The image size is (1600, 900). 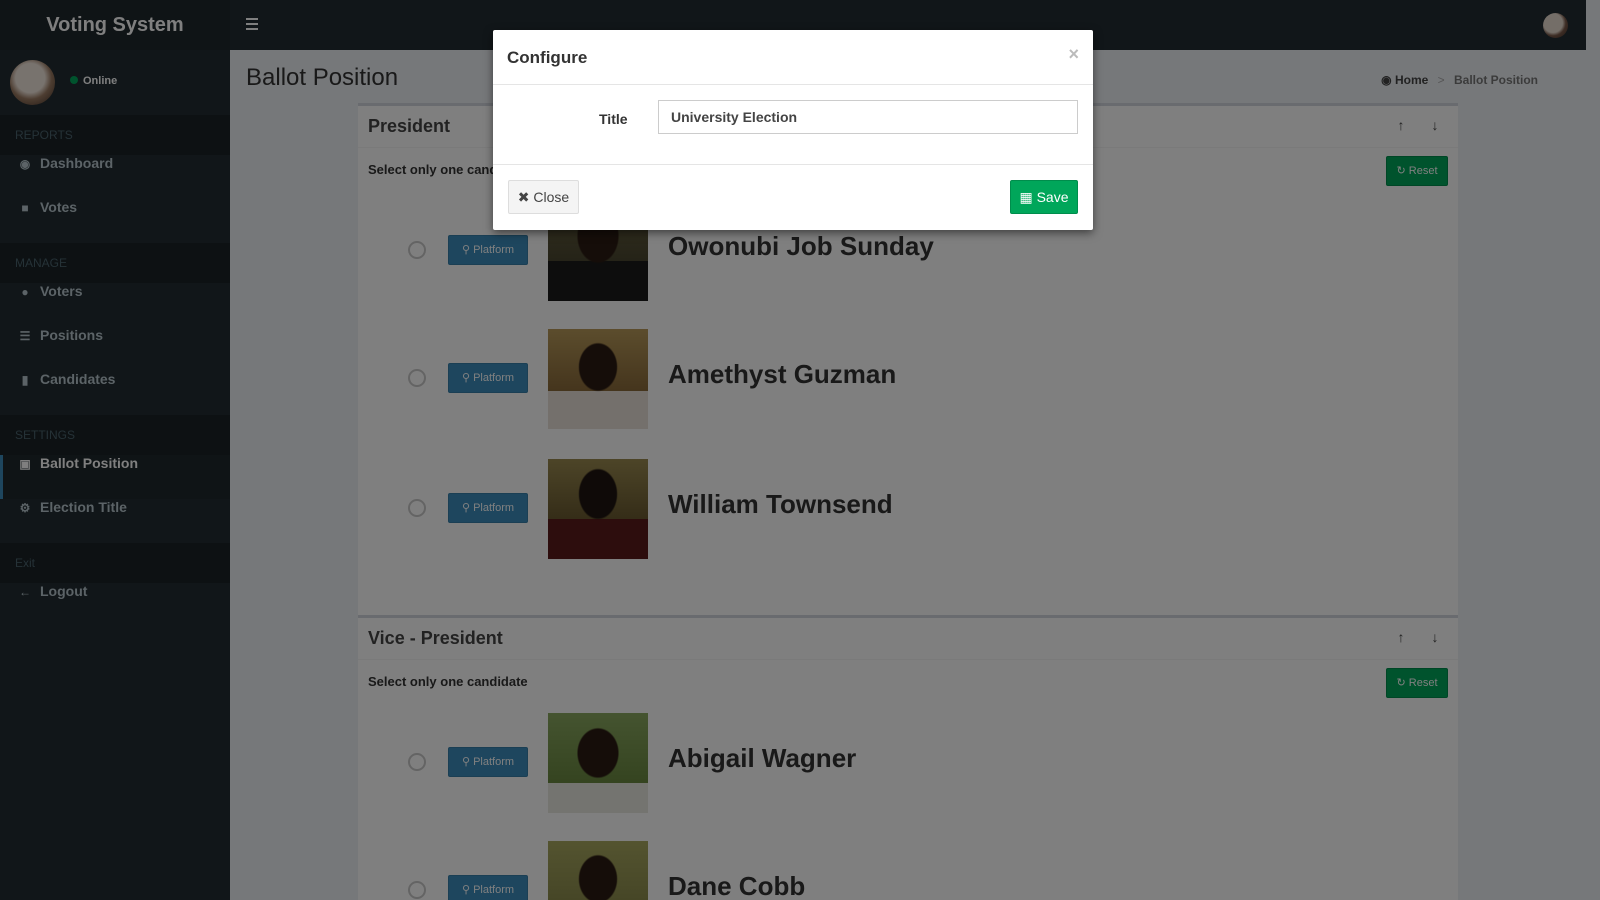 What do you see at coordinates (1073, 54) in the screenshot?
I see `close-icon: ×` at bounding box center [1073, 54].